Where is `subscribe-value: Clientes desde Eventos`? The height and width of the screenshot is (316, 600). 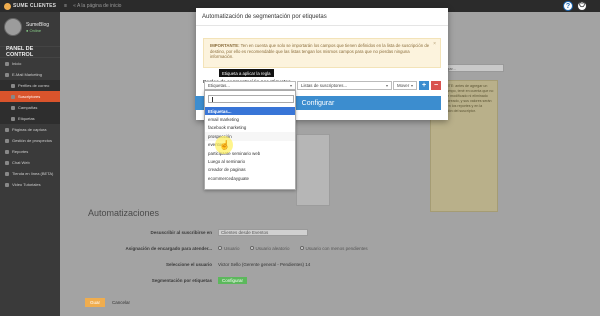
subscribe-value: Clientes desde Eventos is located at coordinates (245, 232).